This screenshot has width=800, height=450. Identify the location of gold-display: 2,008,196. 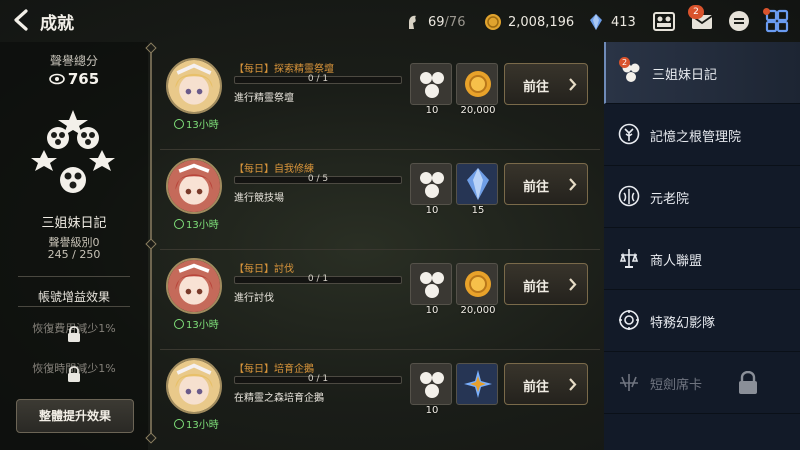
(529, 22).